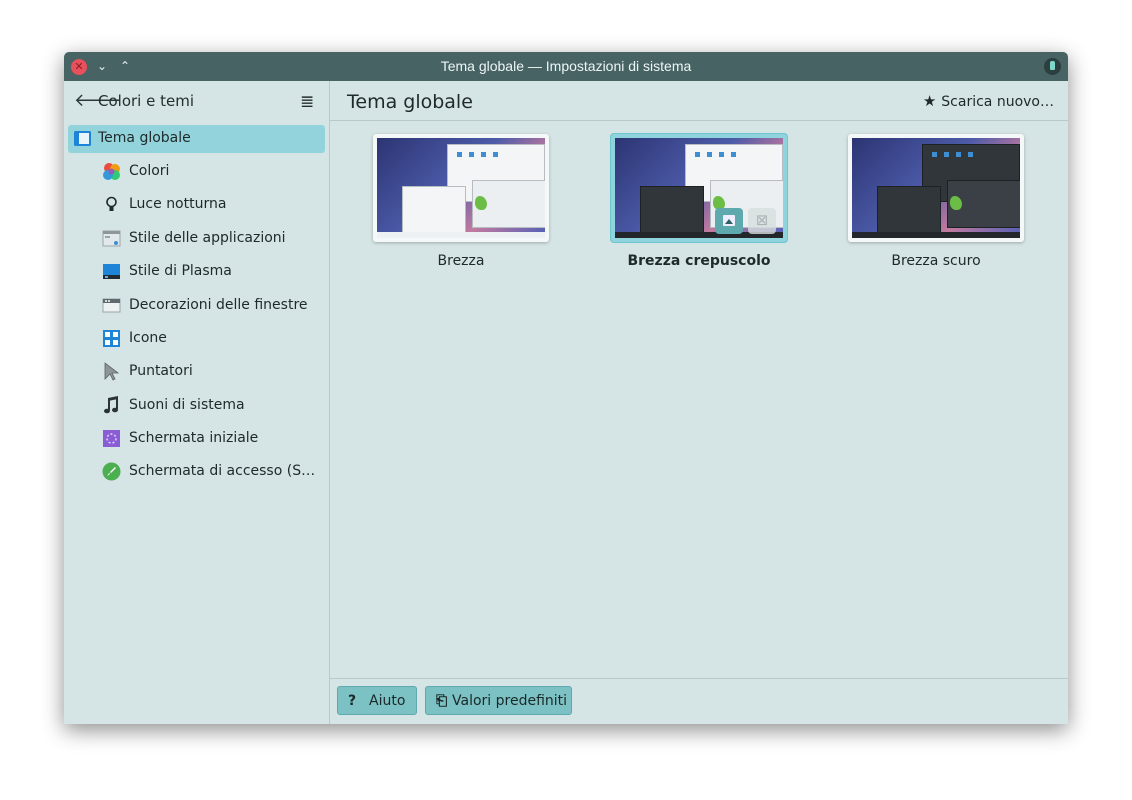 This screenshot has height=800, width=1132. Describe the element at coordinates (729, 221) in the screenshot. I see `set-wallpaper-button` at that location.